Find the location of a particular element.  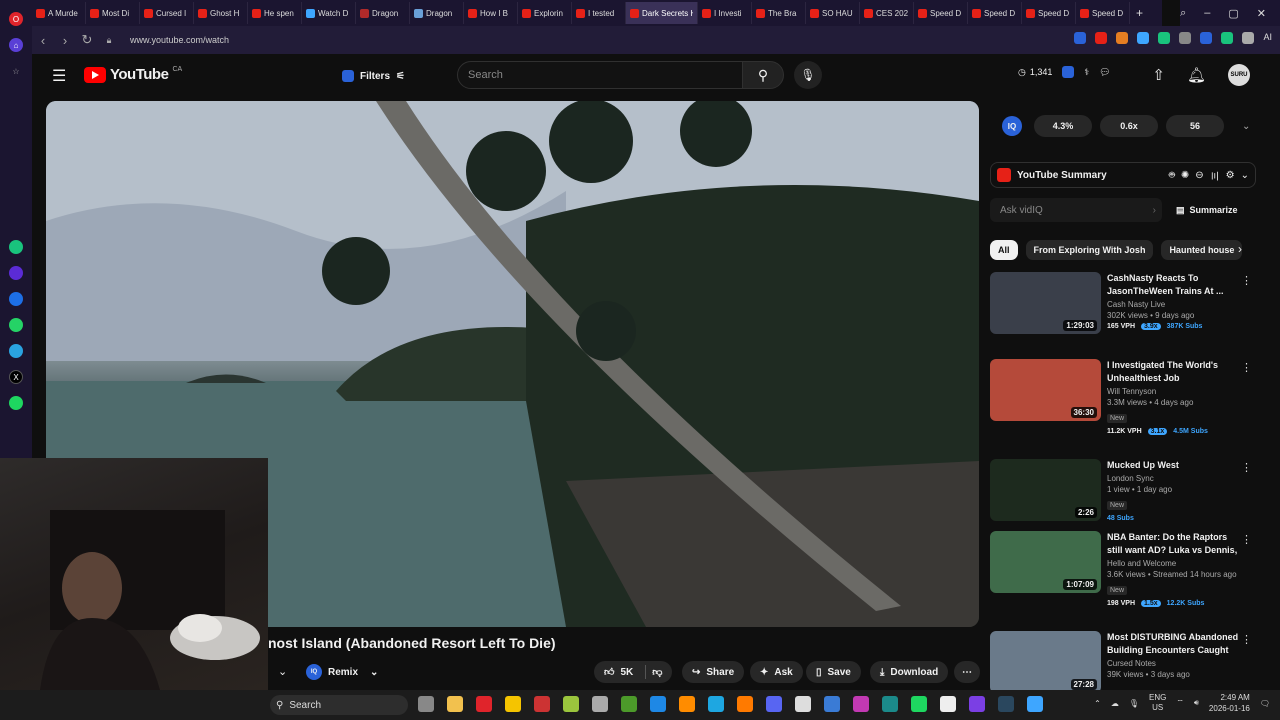

new-tab-icon: + is located at coordinates (1139, 13).